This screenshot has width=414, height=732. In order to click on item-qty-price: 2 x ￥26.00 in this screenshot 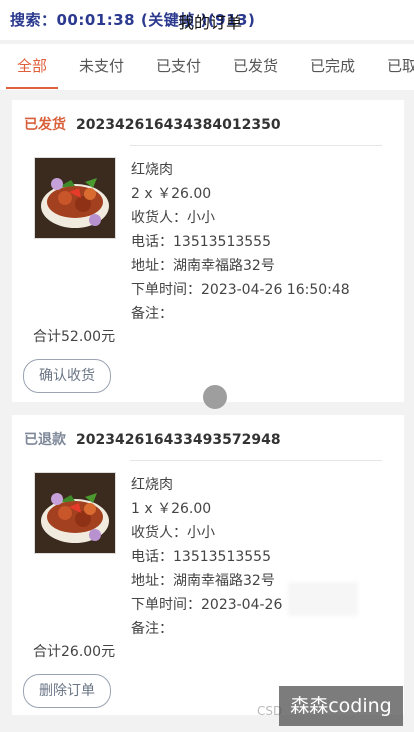, I will do `click(171, 194)`.